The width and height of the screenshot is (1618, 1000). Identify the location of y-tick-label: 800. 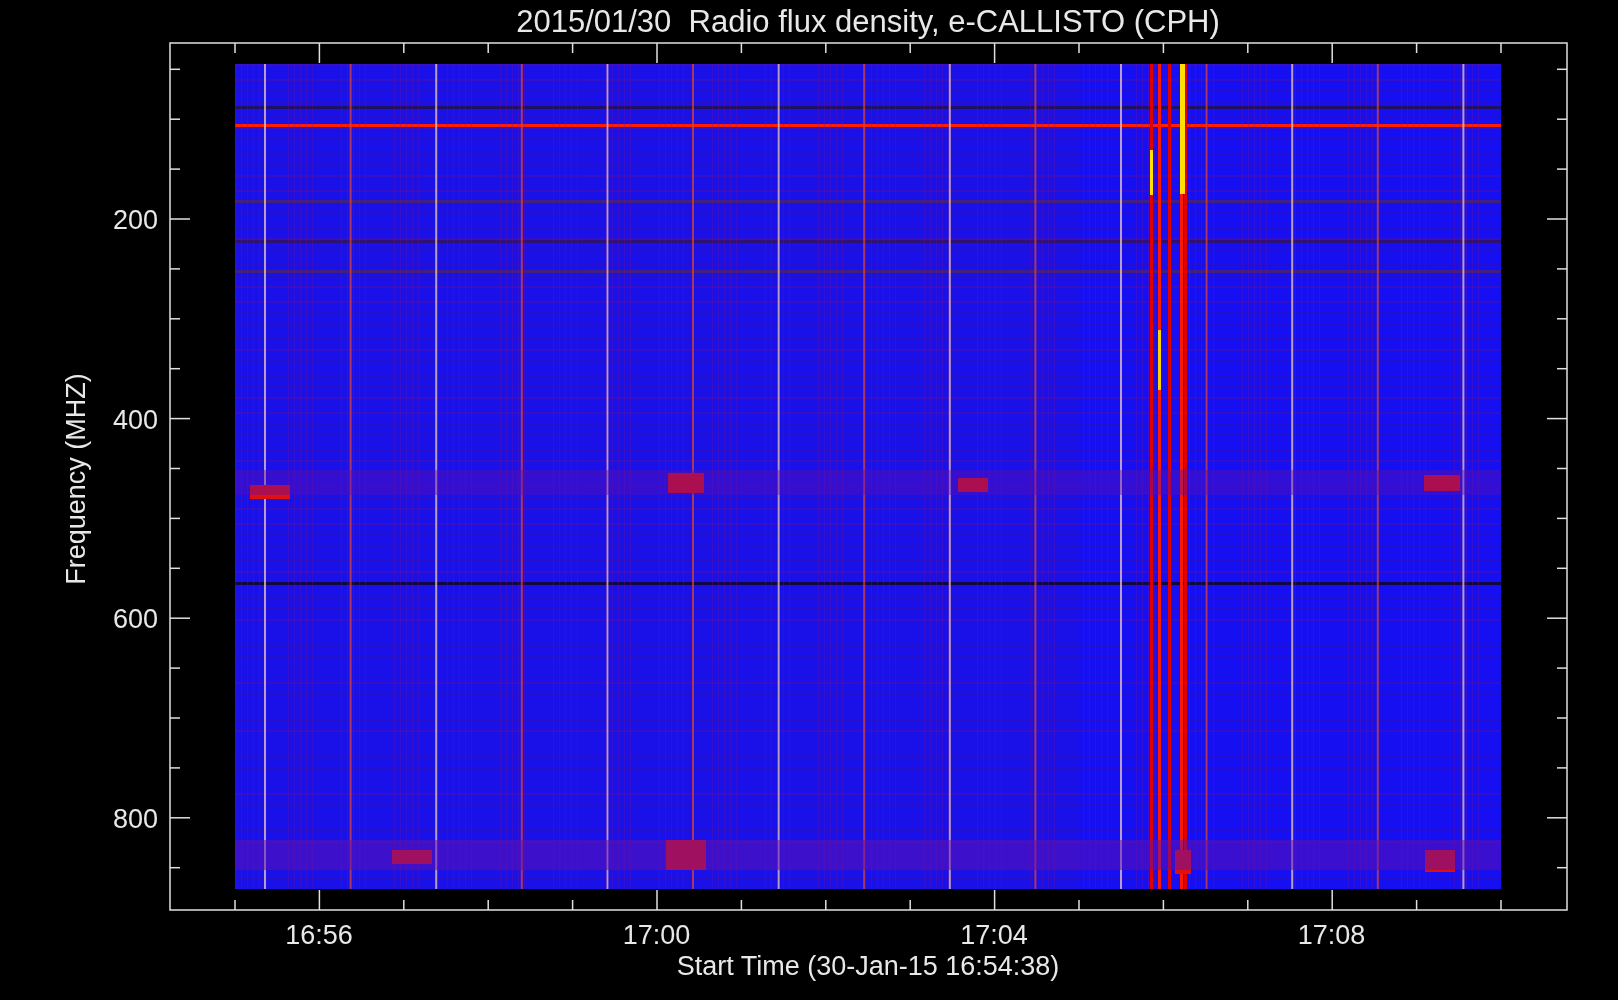
(135, 818).